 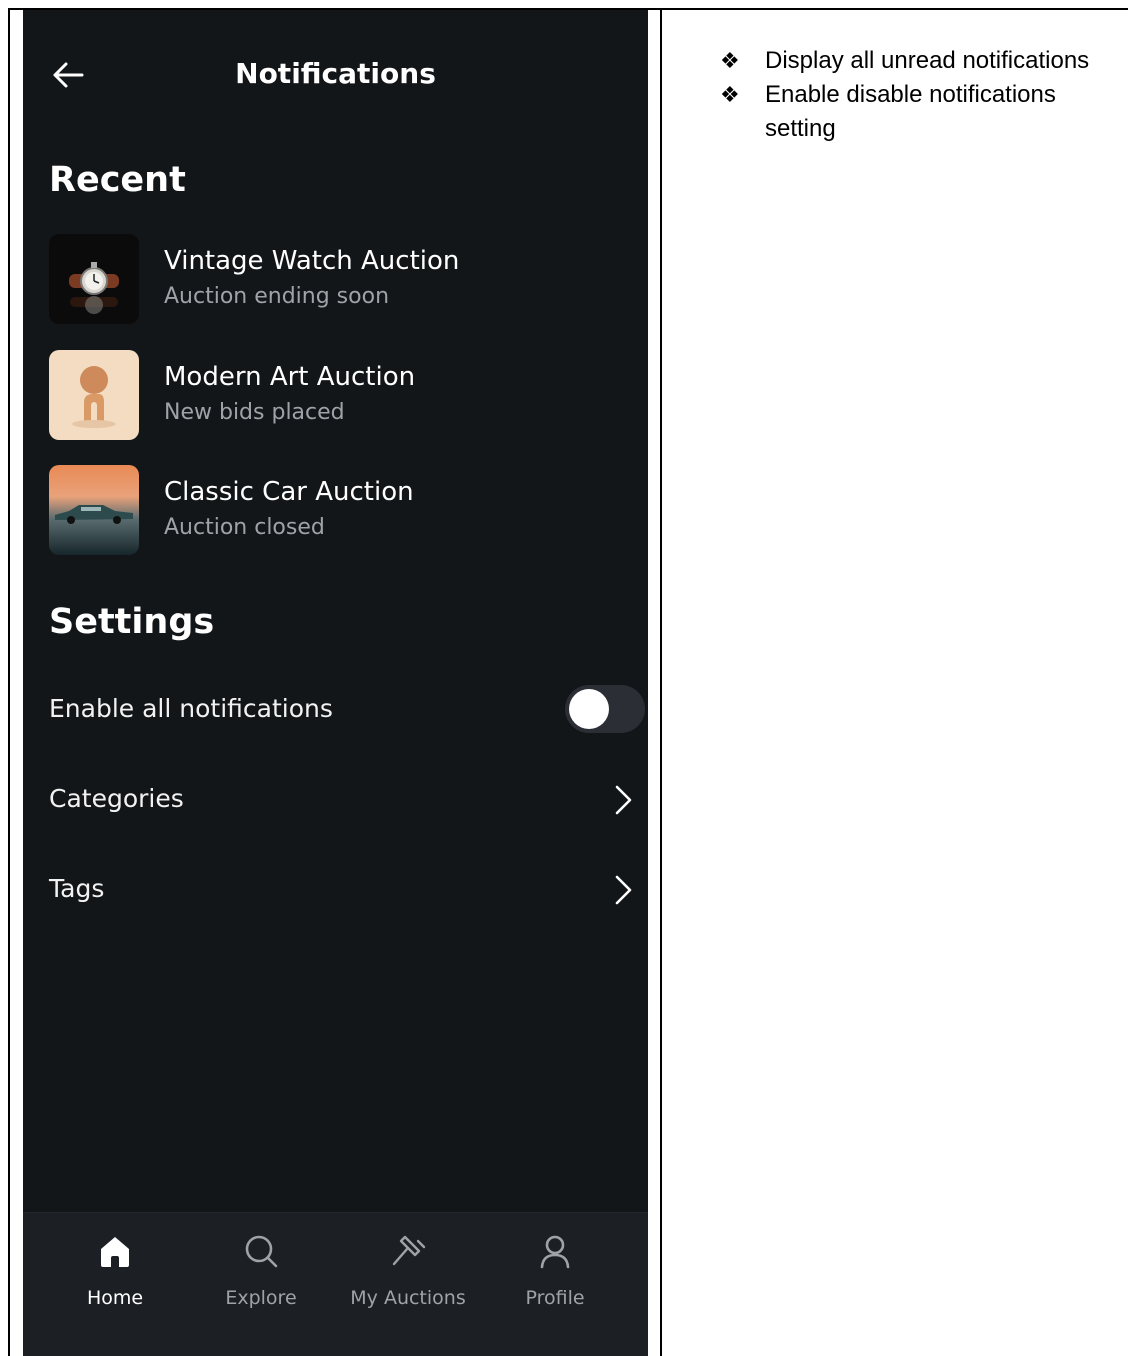 I want to click on notification-subtitle: Auction closed, so click(x=244, y=527).